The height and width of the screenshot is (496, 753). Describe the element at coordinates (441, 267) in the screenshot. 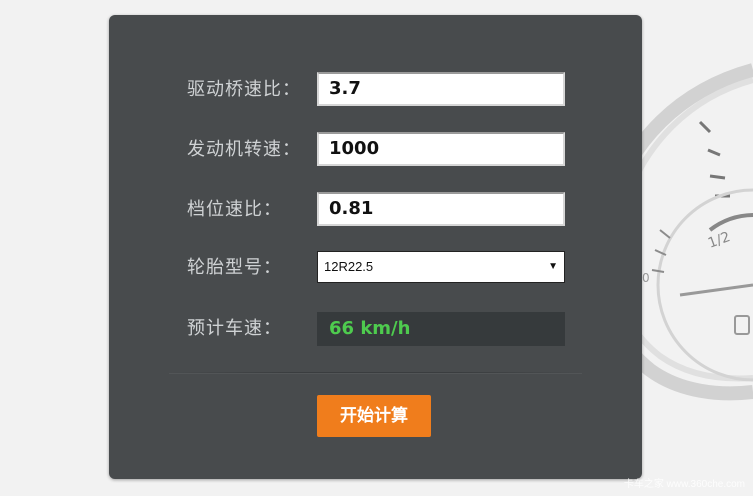

I see `tire-model-select: 12R22.5 ▼` at that location.